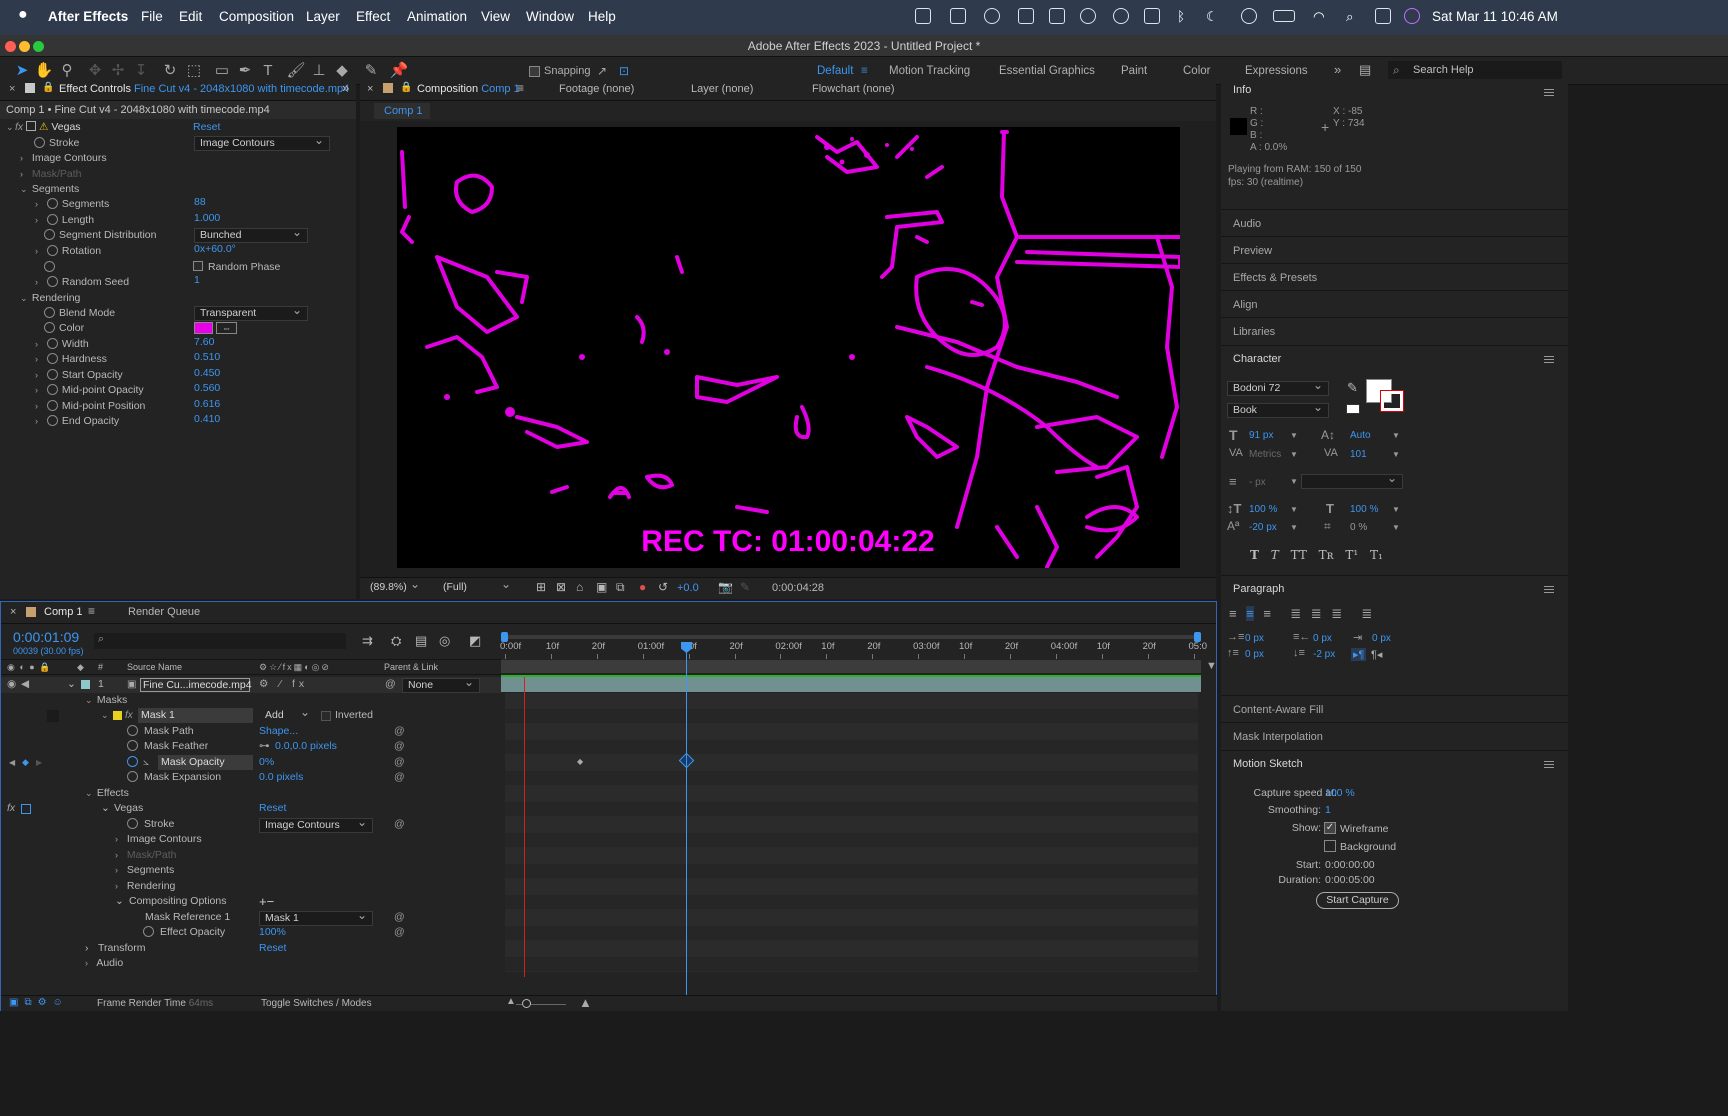  I want to click on comp-marker-bin-icon: ▼, so click(1211, 666).